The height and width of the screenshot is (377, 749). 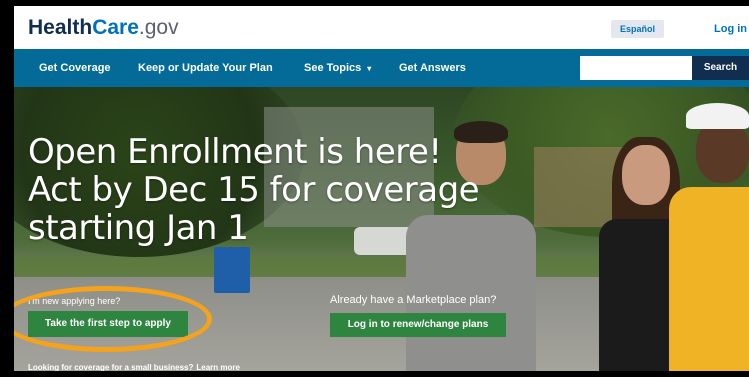 What do you see at coordinates (636, 68) in the screenshot?
I see `search-input` at bounding box center [636, 68].